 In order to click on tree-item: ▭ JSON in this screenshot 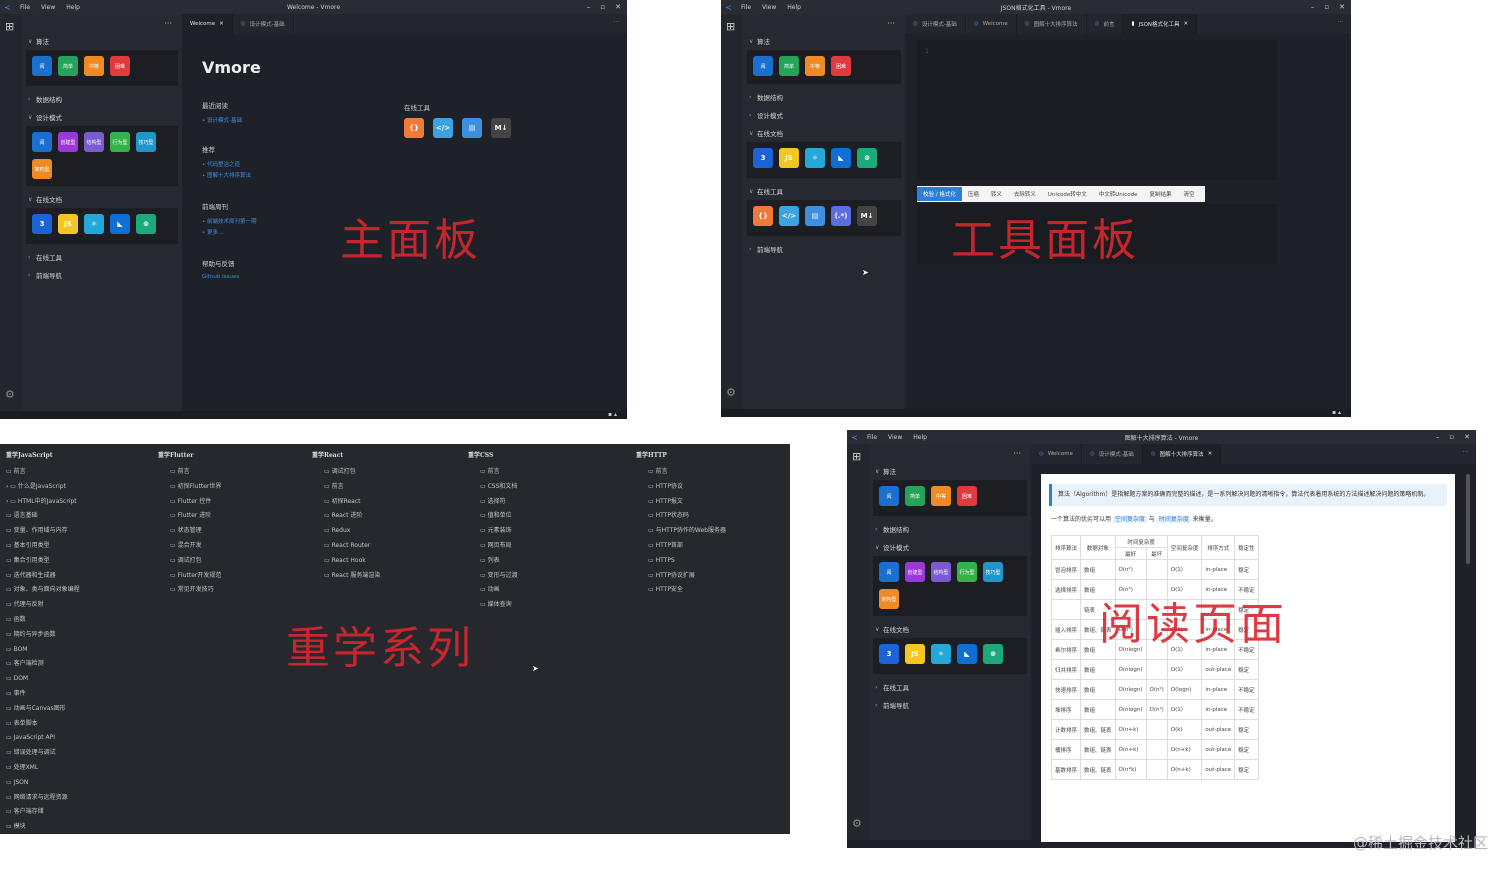, I will do `click(43, 783)`.